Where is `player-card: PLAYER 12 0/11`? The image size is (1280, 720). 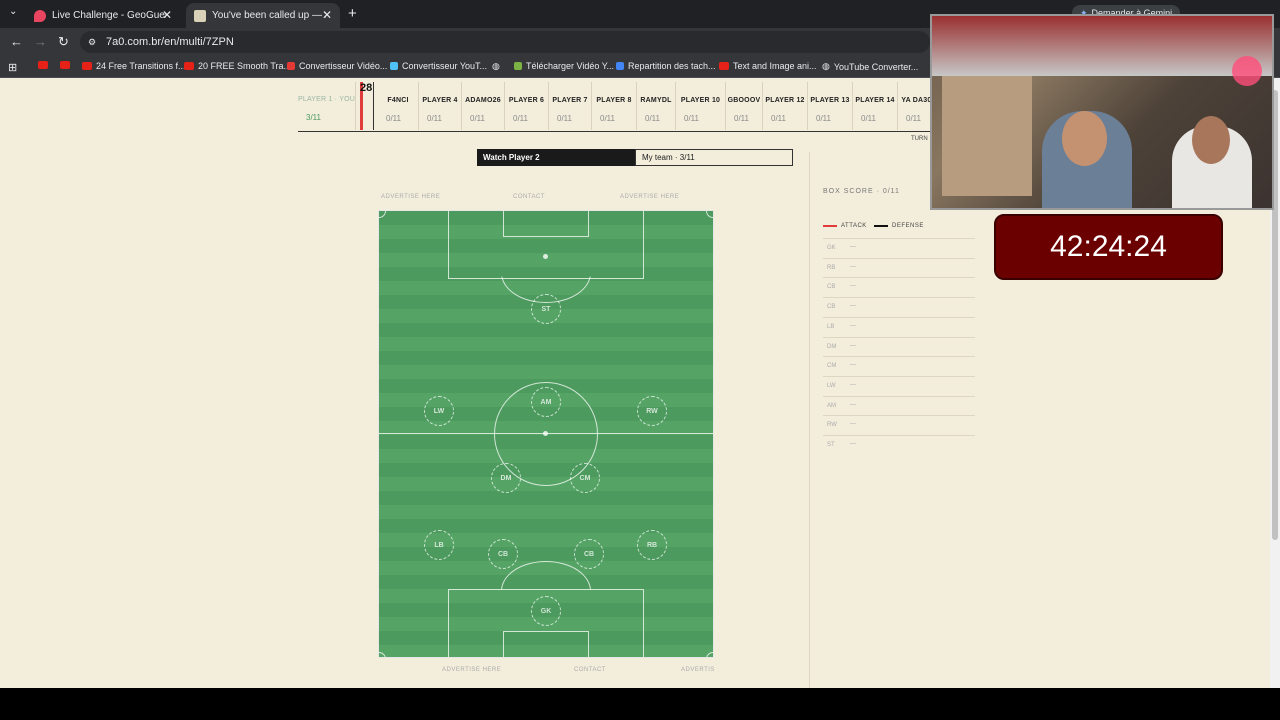
player-card: PLAYER 12 0/11 is located at coordinates (785, 106).